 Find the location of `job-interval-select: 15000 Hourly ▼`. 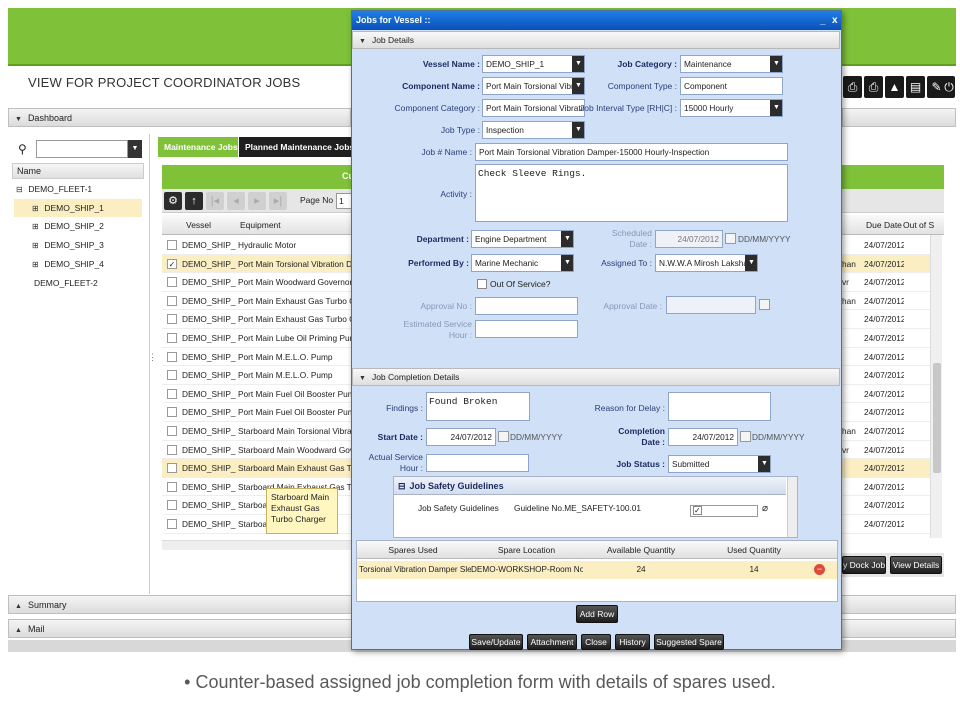

job-interval-select: 15000 Hourly ▼ is located at coordinates (731, 108).